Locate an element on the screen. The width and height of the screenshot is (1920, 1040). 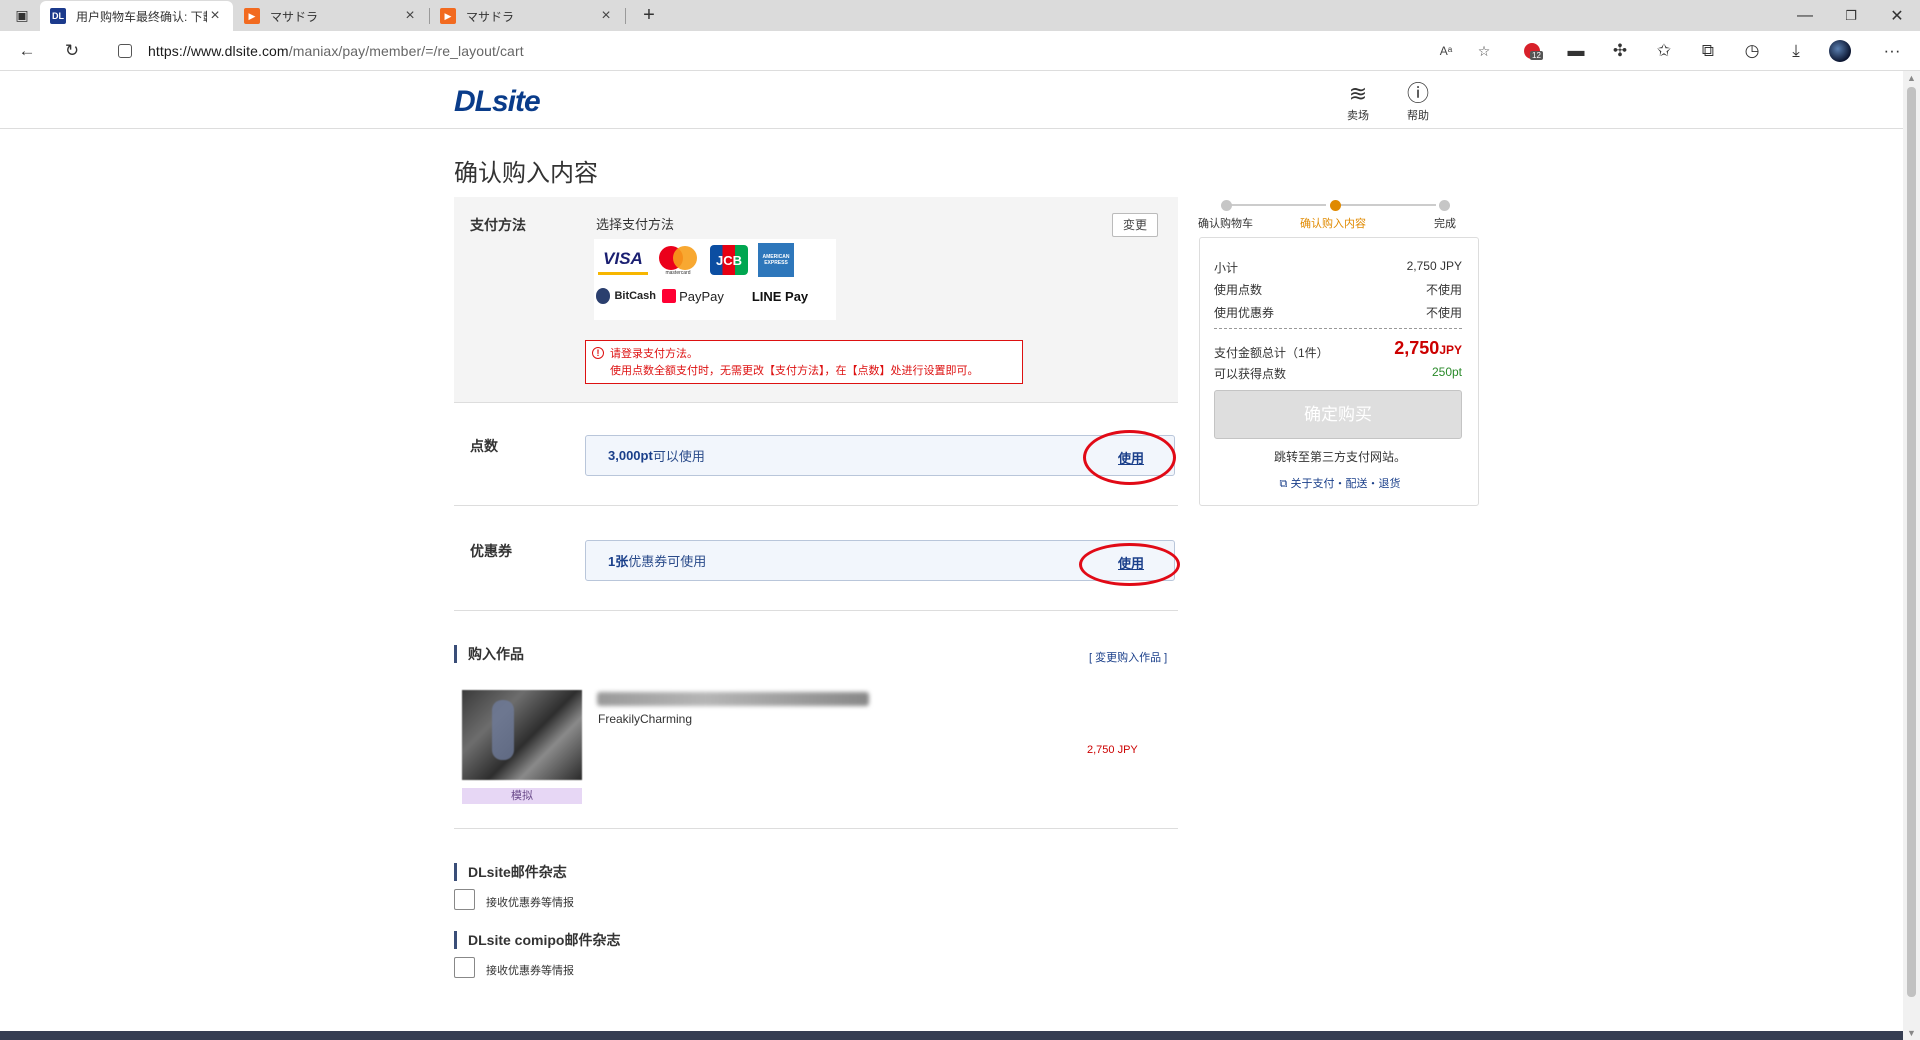
minimize-icon: — is located at coordinates (1805, 15).